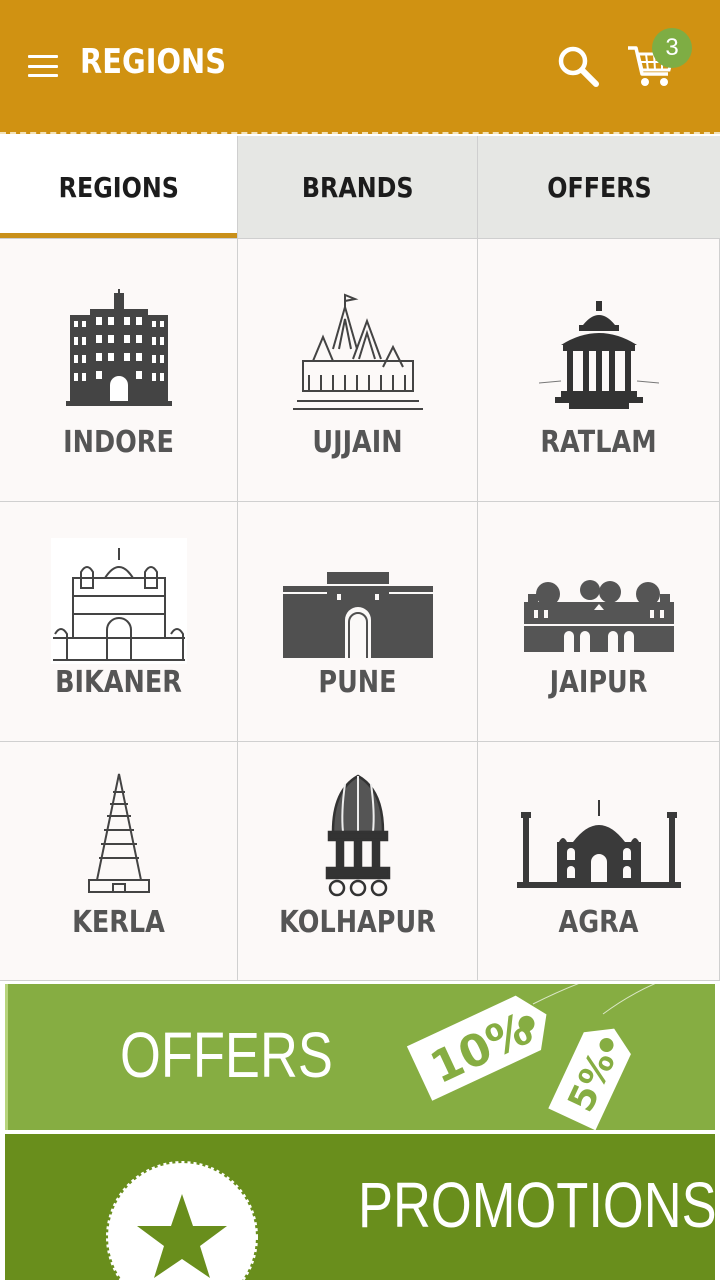 The width and height of the screenshot is (720, 1280). What do you see at coordinates (598, 682) in the screenshot?
I see `region-label: JAIPUR` at bounding box center [598, 682].